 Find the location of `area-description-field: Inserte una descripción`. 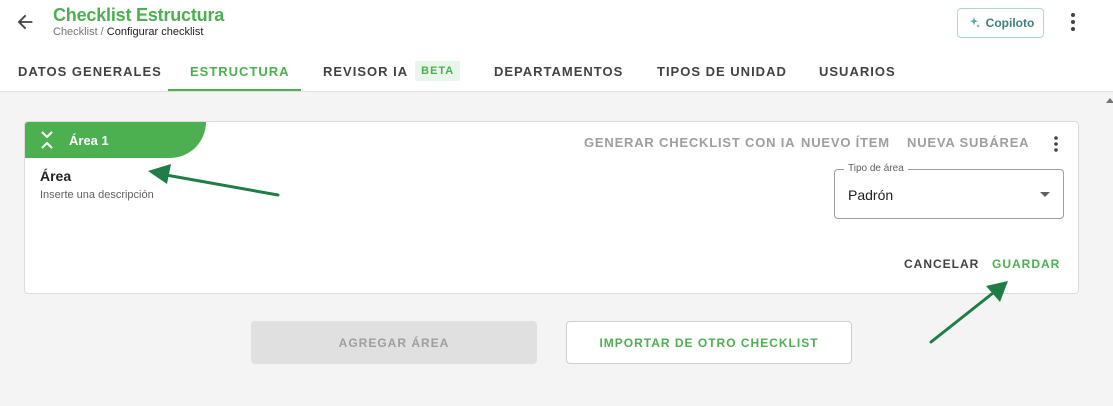

area-description-field: Inserte una descripción is located at coordinates (97, 195).